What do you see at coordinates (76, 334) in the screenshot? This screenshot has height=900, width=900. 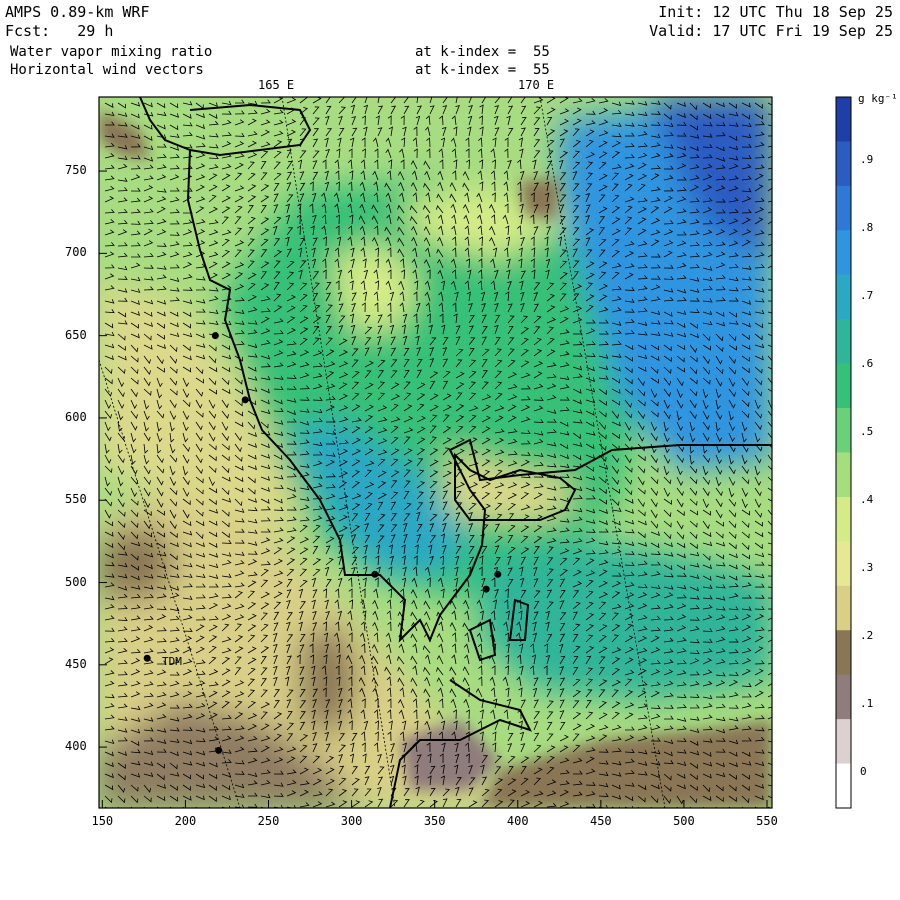 I see `y-tick-label: 650` at bounding box center [76, 334].